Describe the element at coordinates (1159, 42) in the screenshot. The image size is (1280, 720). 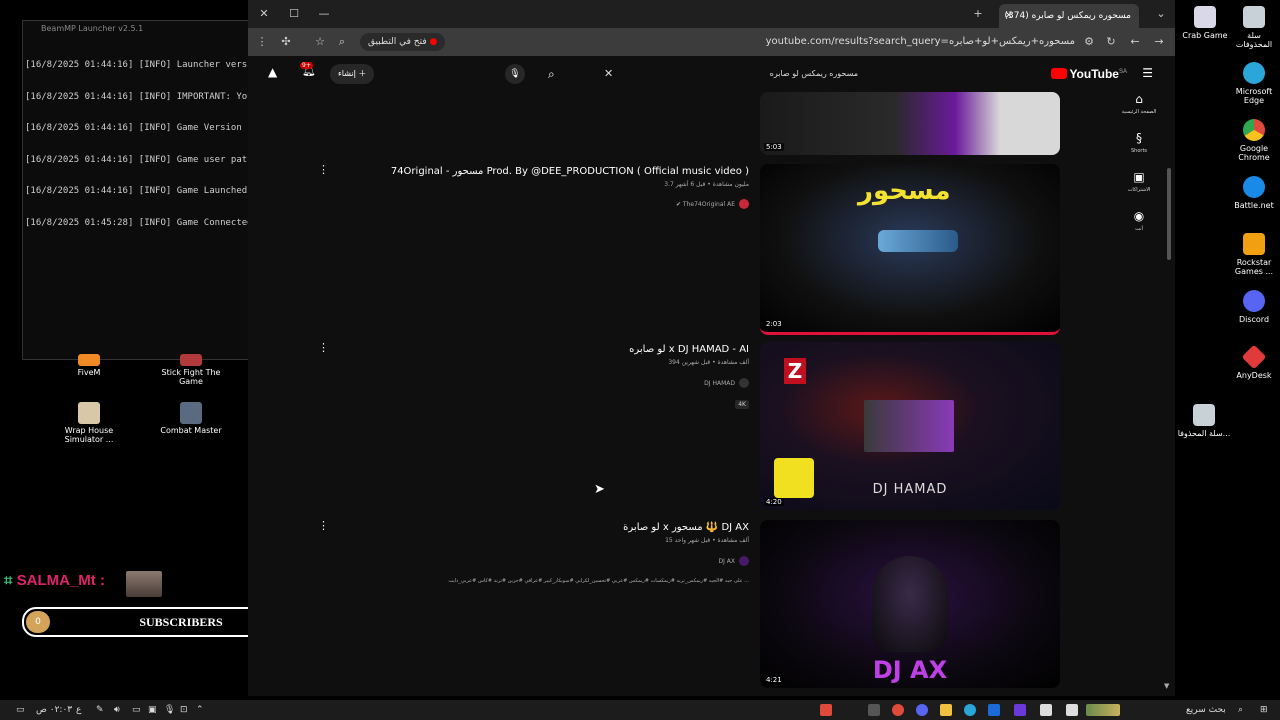
I see `forward-icon: →` at that location.